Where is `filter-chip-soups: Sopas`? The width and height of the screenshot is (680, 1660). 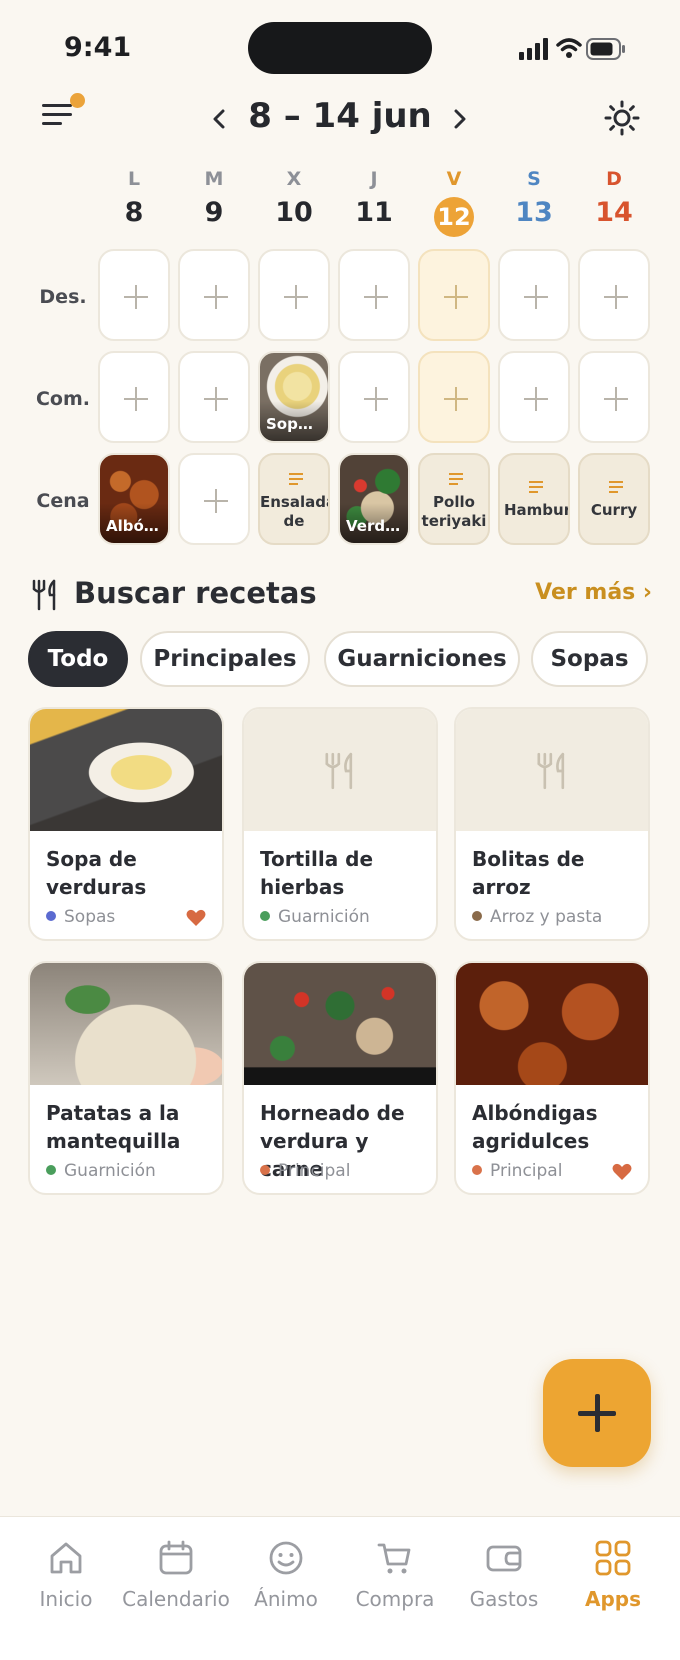
filter-chip-soups: Sopas is located at coordinates (589, 659).